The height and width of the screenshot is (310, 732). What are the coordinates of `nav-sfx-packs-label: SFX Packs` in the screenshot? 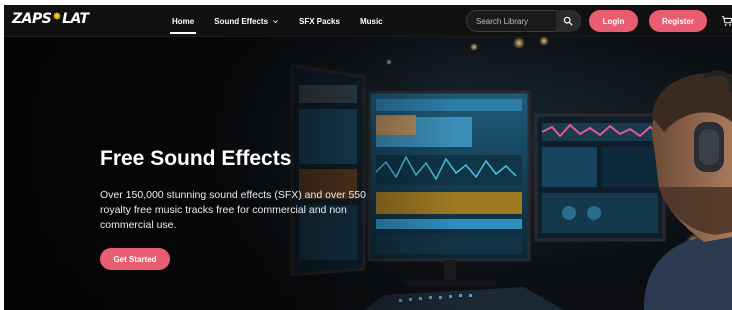 It's located at (319, 21).